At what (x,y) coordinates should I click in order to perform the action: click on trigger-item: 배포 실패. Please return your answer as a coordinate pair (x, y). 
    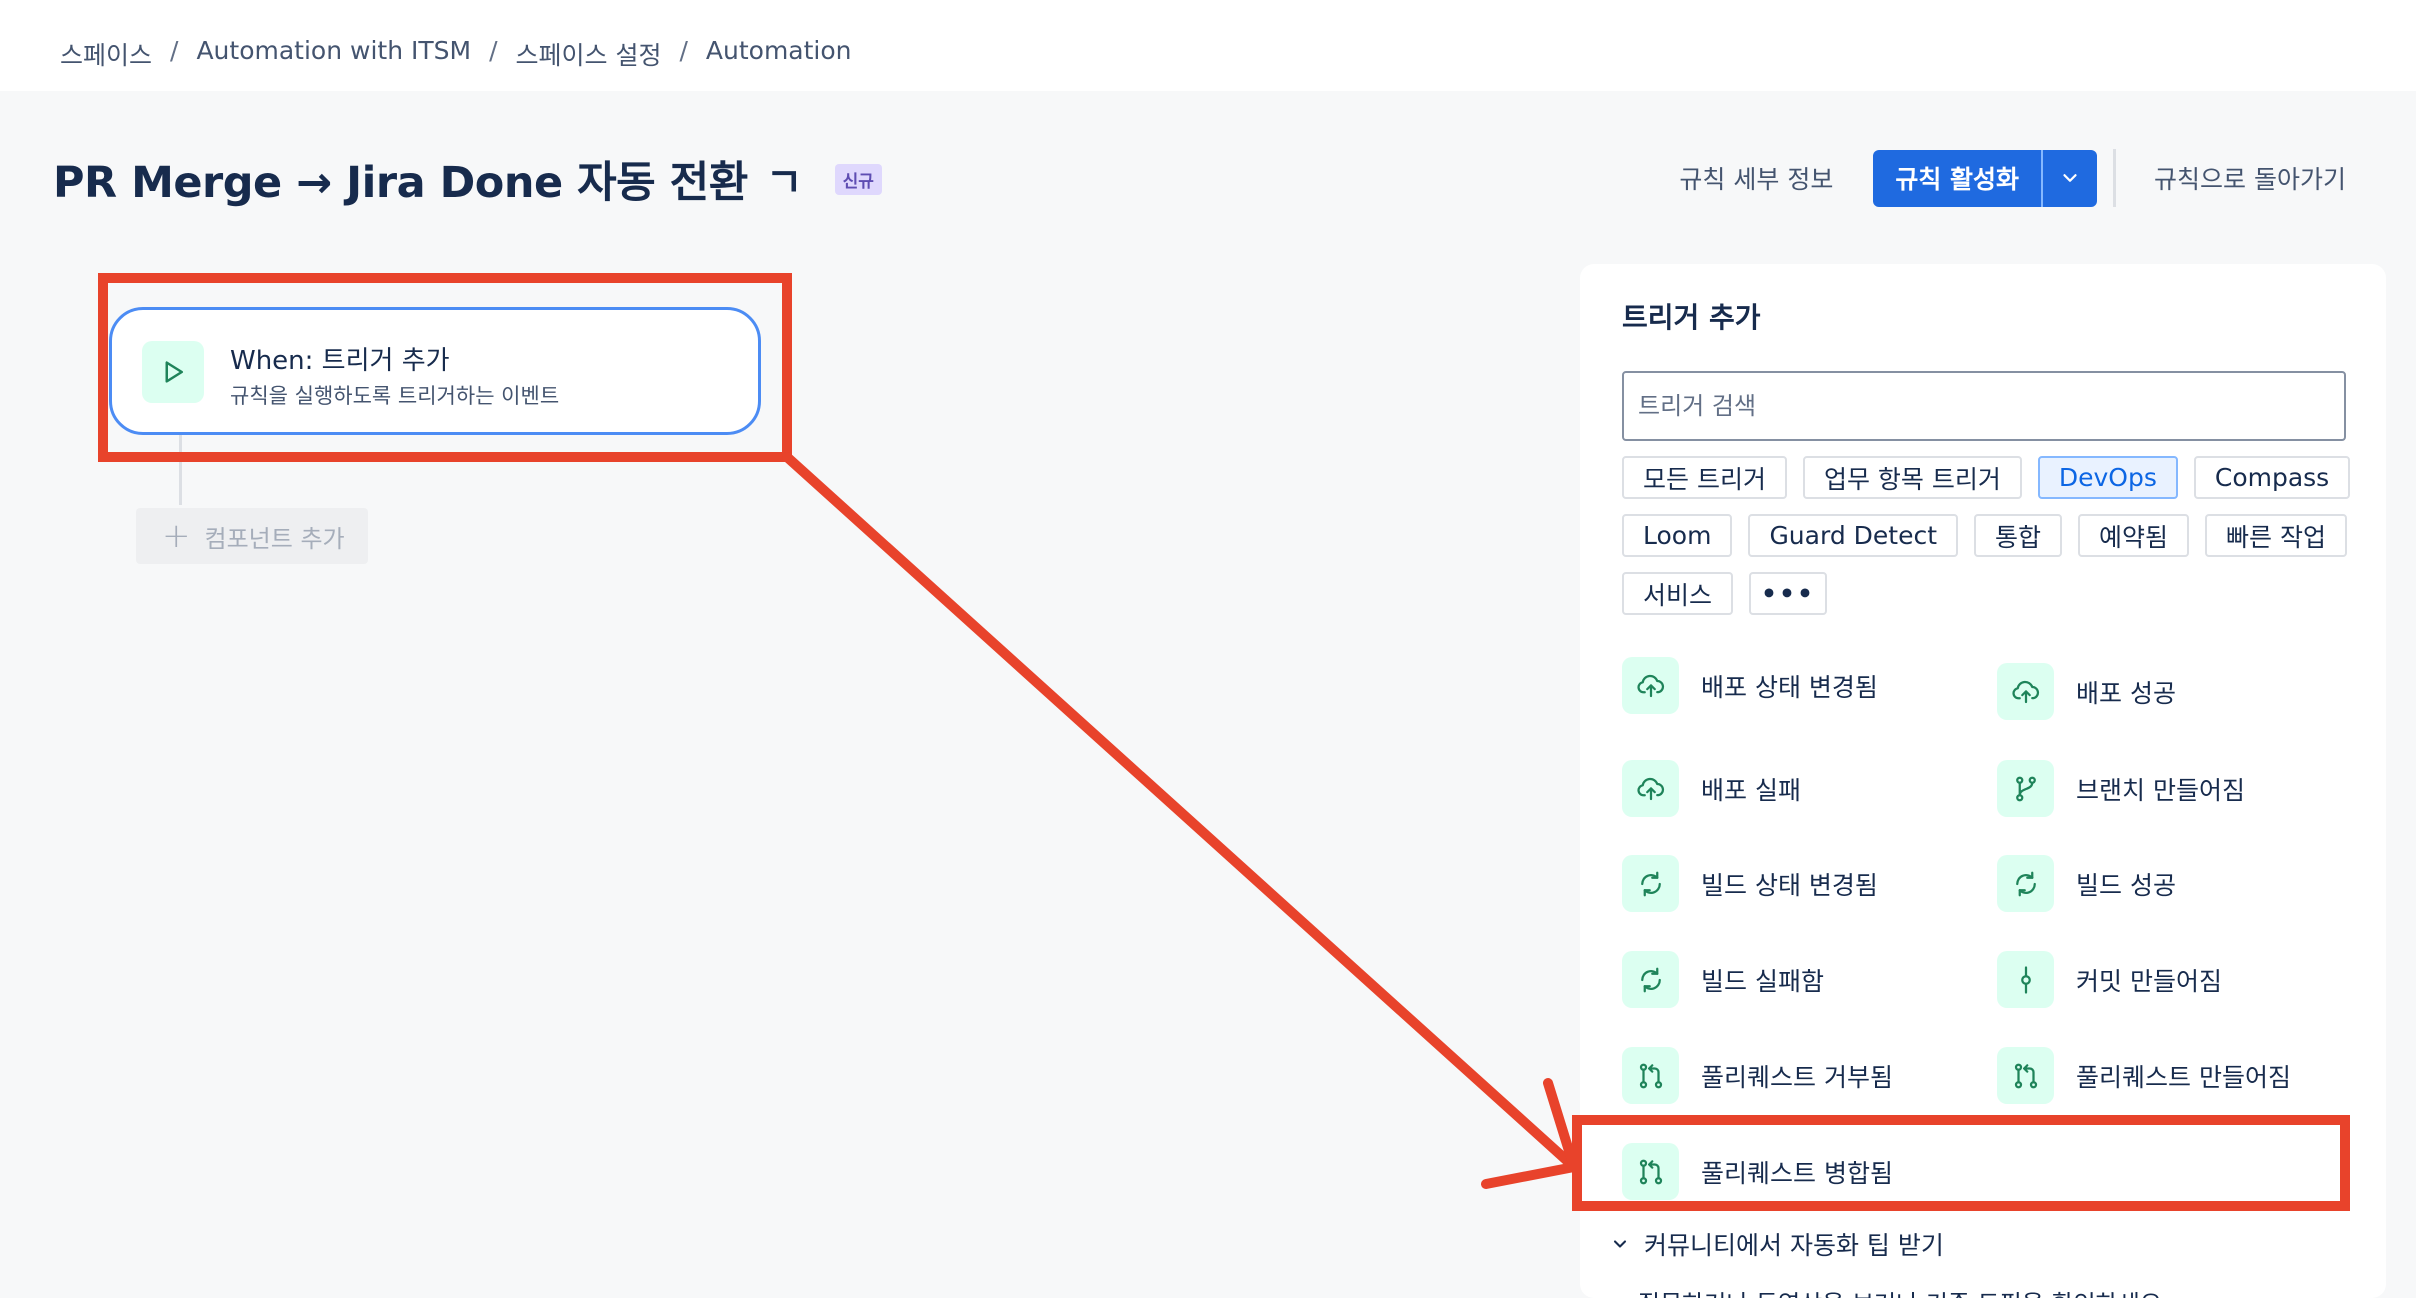
    Looking at the image, I should click on (1711, 788).